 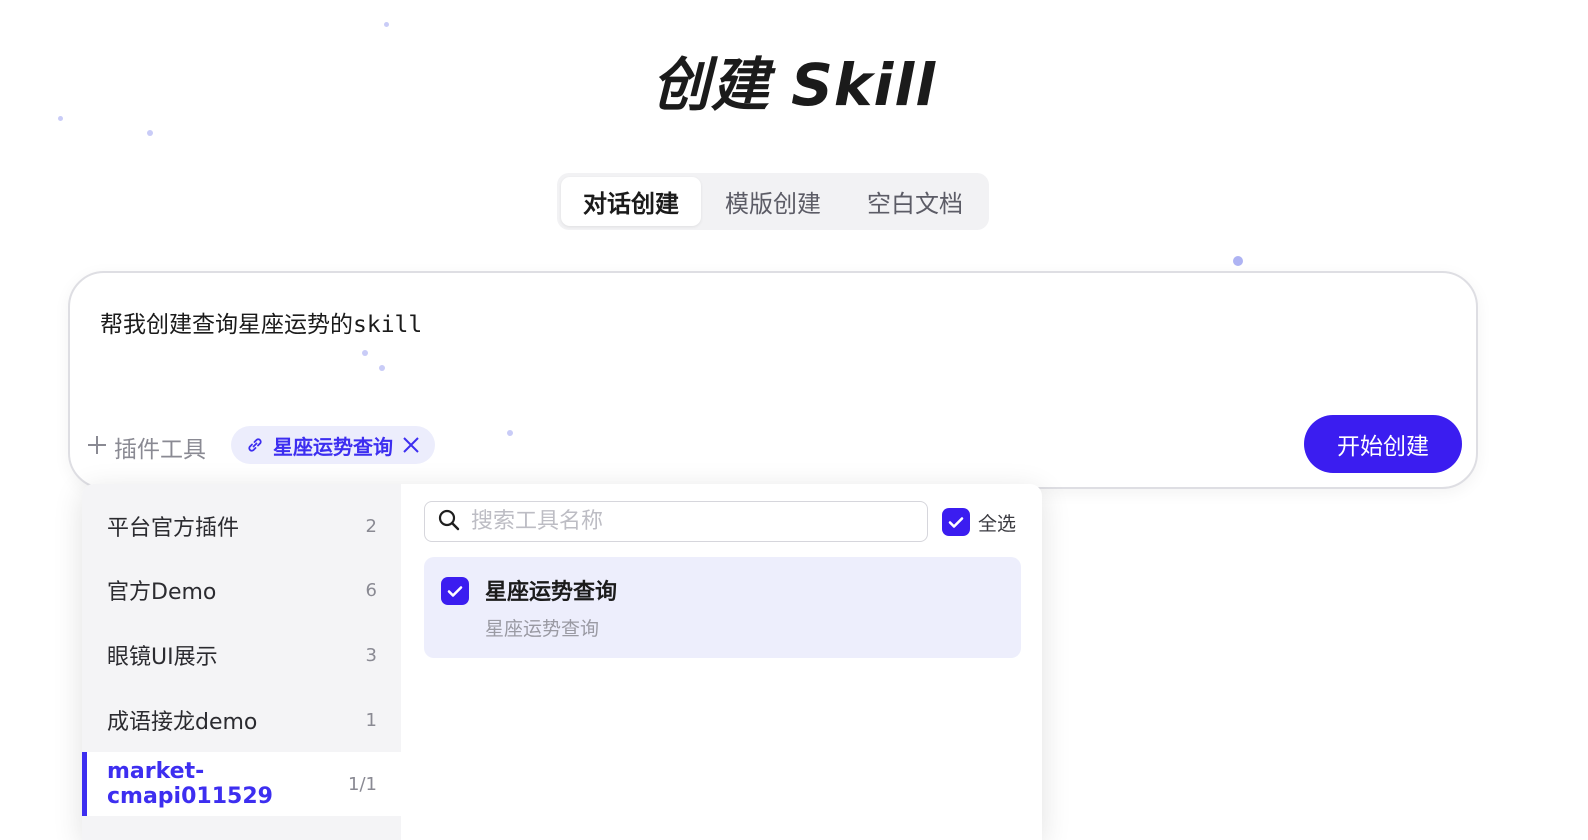 I want to click on add-plugin-tools-button: 插件工具, so click(x=146, y=447).